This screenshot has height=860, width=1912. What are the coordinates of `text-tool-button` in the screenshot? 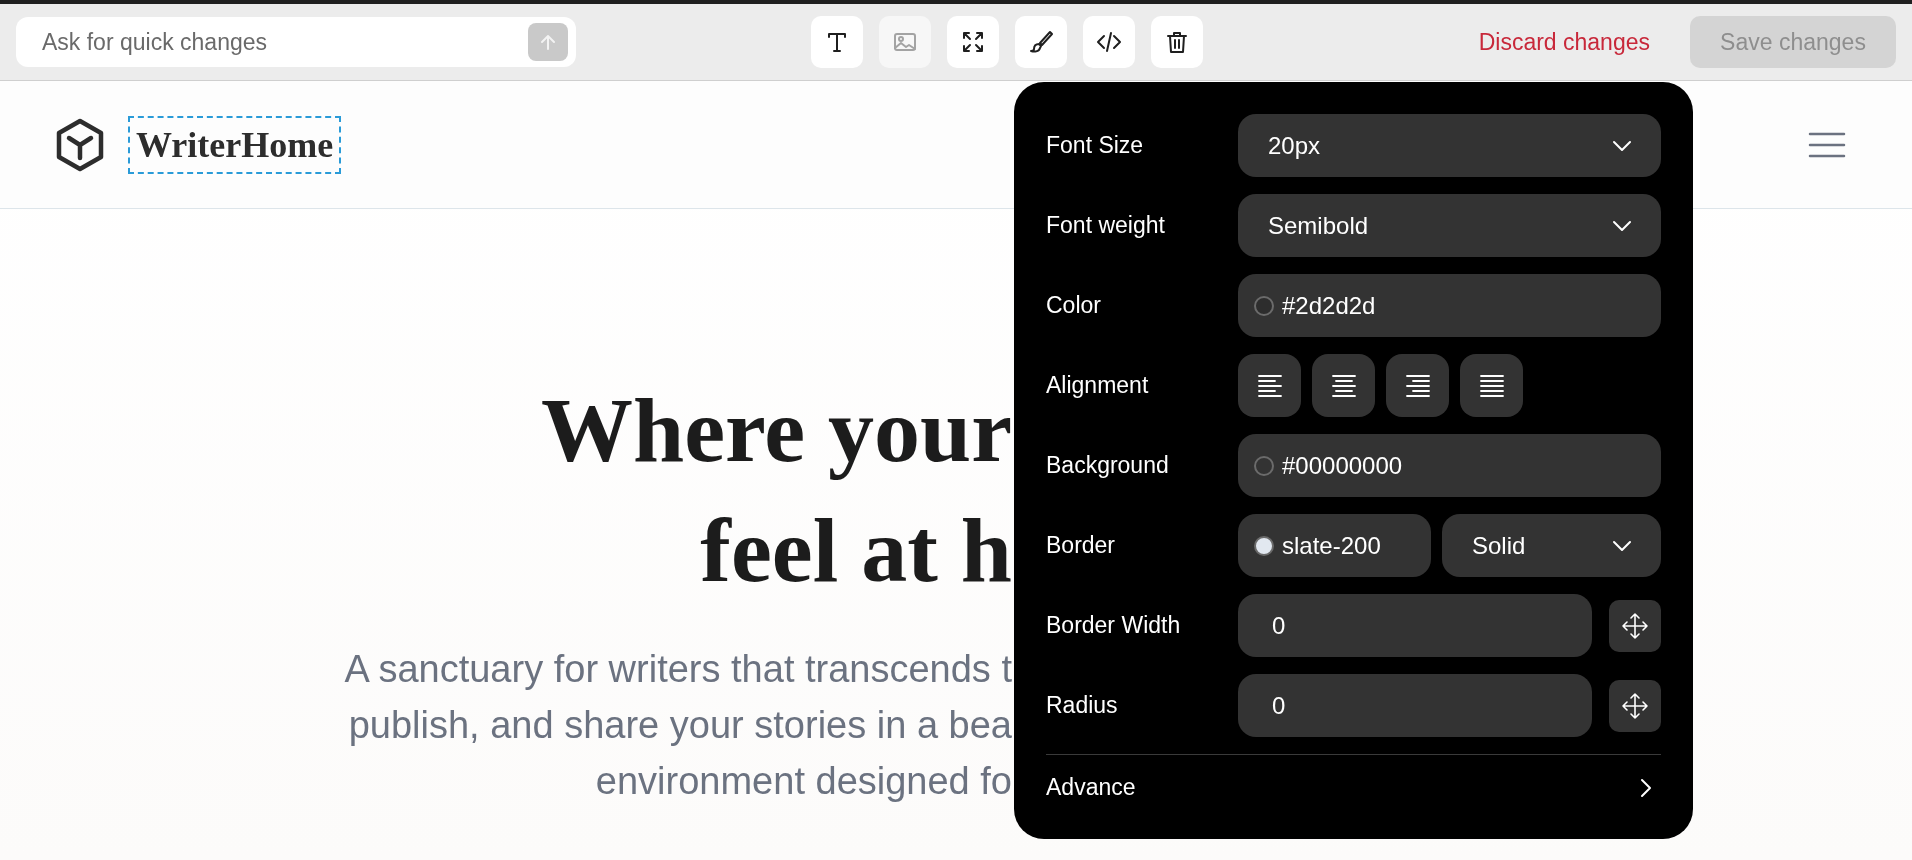 It's located at (837, 42).